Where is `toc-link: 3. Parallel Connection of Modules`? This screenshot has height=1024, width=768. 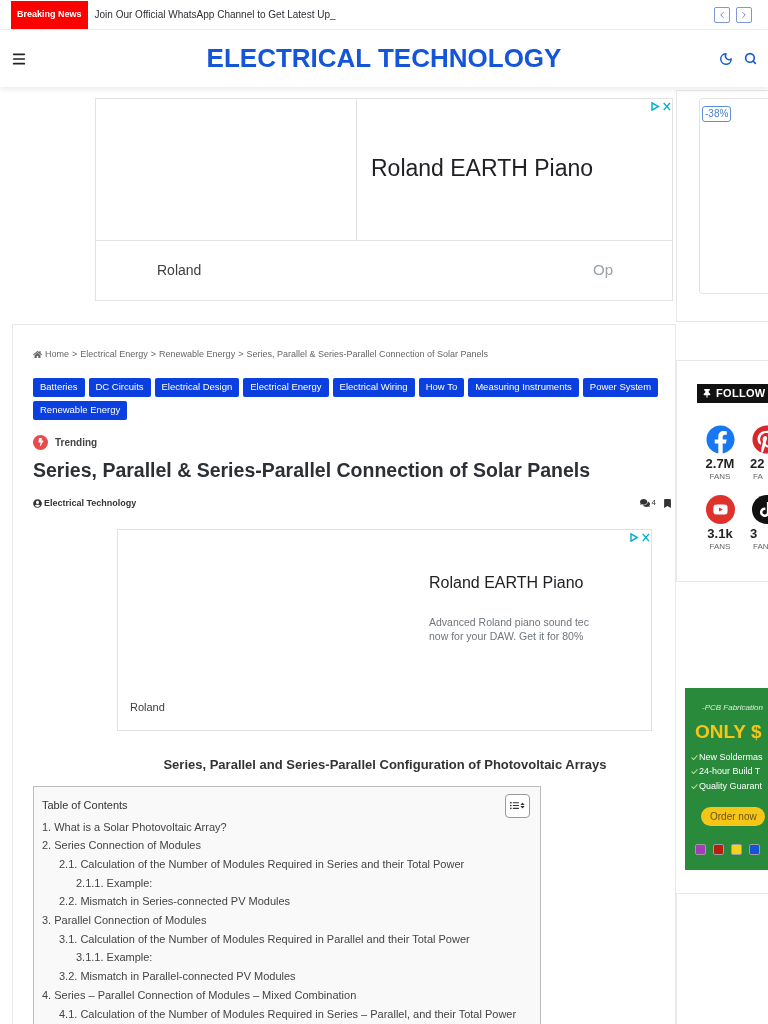 toc-link: 3. Parallel Connection of Modules is located at coordinates (124, 920).